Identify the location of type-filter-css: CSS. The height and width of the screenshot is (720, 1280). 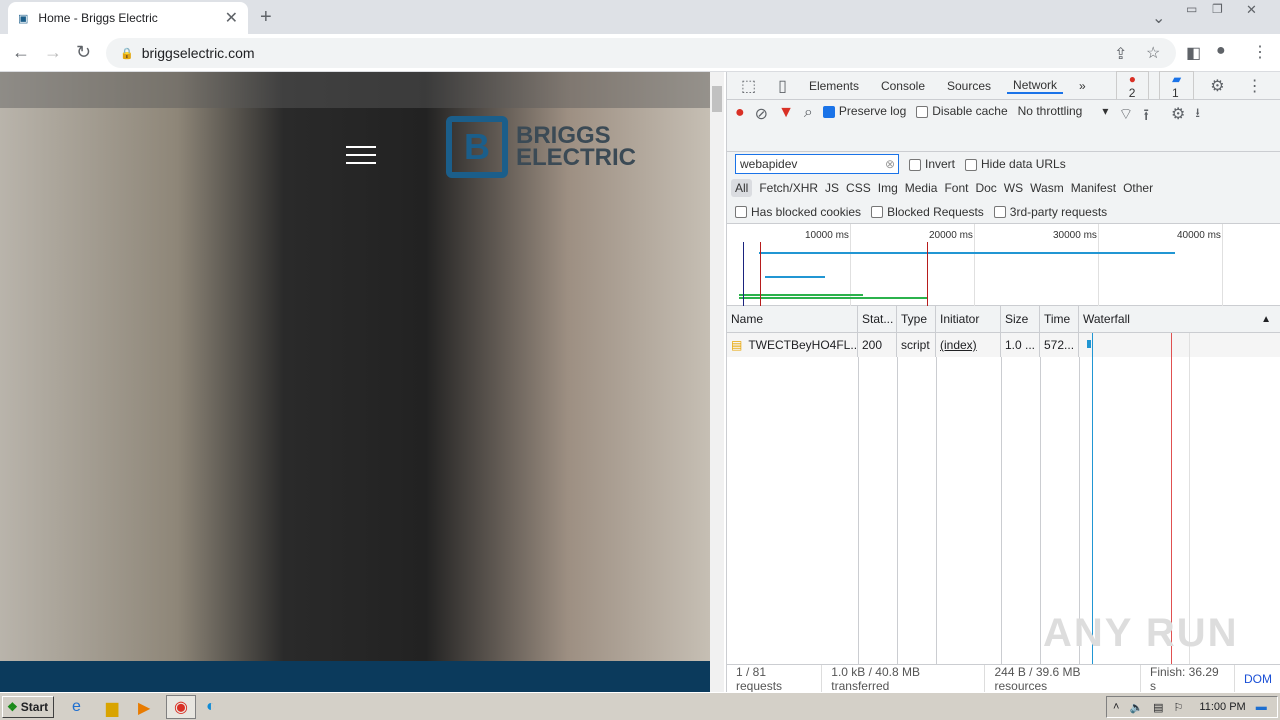
(858, 188).